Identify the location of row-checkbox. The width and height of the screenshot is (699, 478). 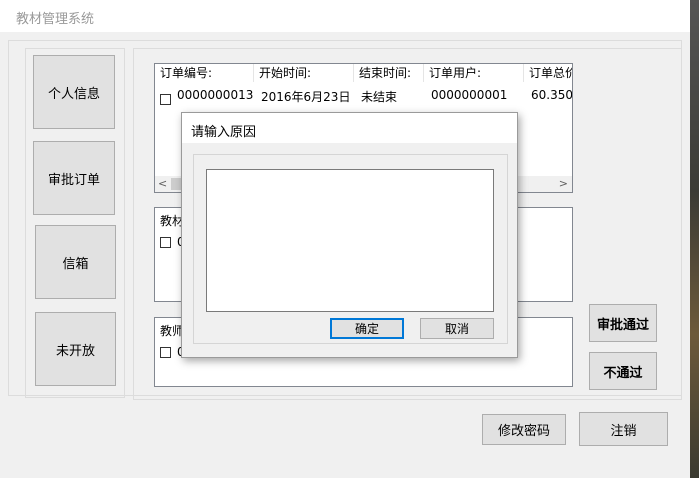
(165, 99).